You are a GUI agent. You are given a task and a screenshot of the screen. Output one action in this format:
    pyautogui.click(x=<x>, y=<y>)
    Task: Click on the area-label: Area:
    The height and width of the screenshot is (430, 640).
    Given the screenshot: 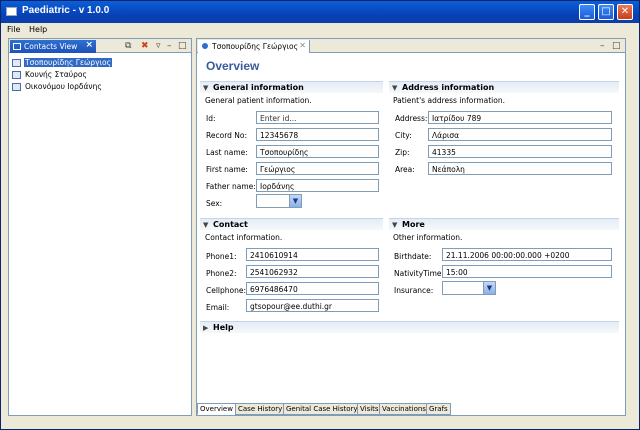 What is the action you would take?
    pyautogui.click(x=405, y=169)
    